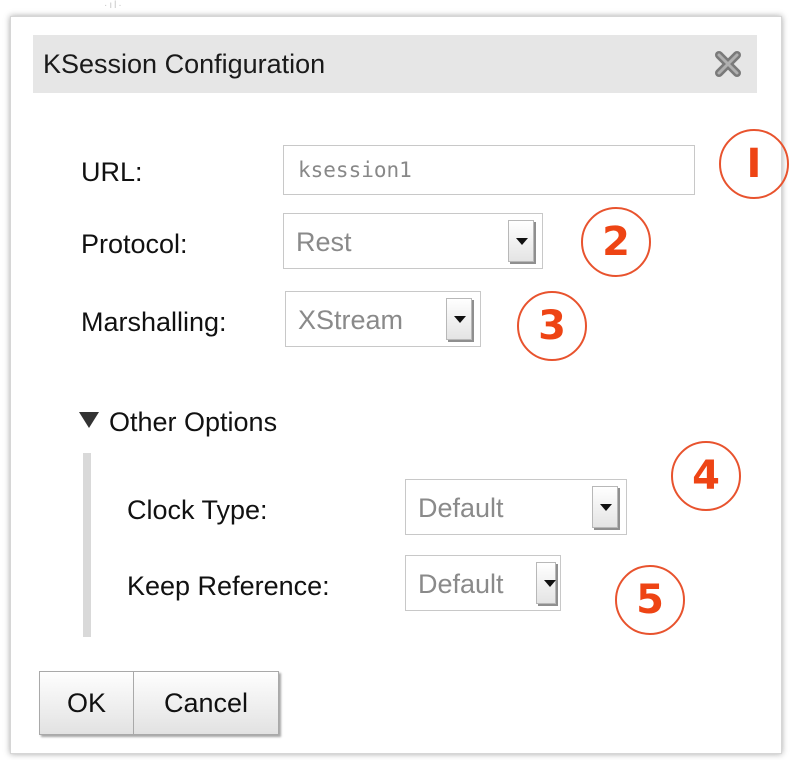  Describe the element at coordinates (184, 64) in the screenshot. I see `dialog-title: KSession Configuration` at that location.